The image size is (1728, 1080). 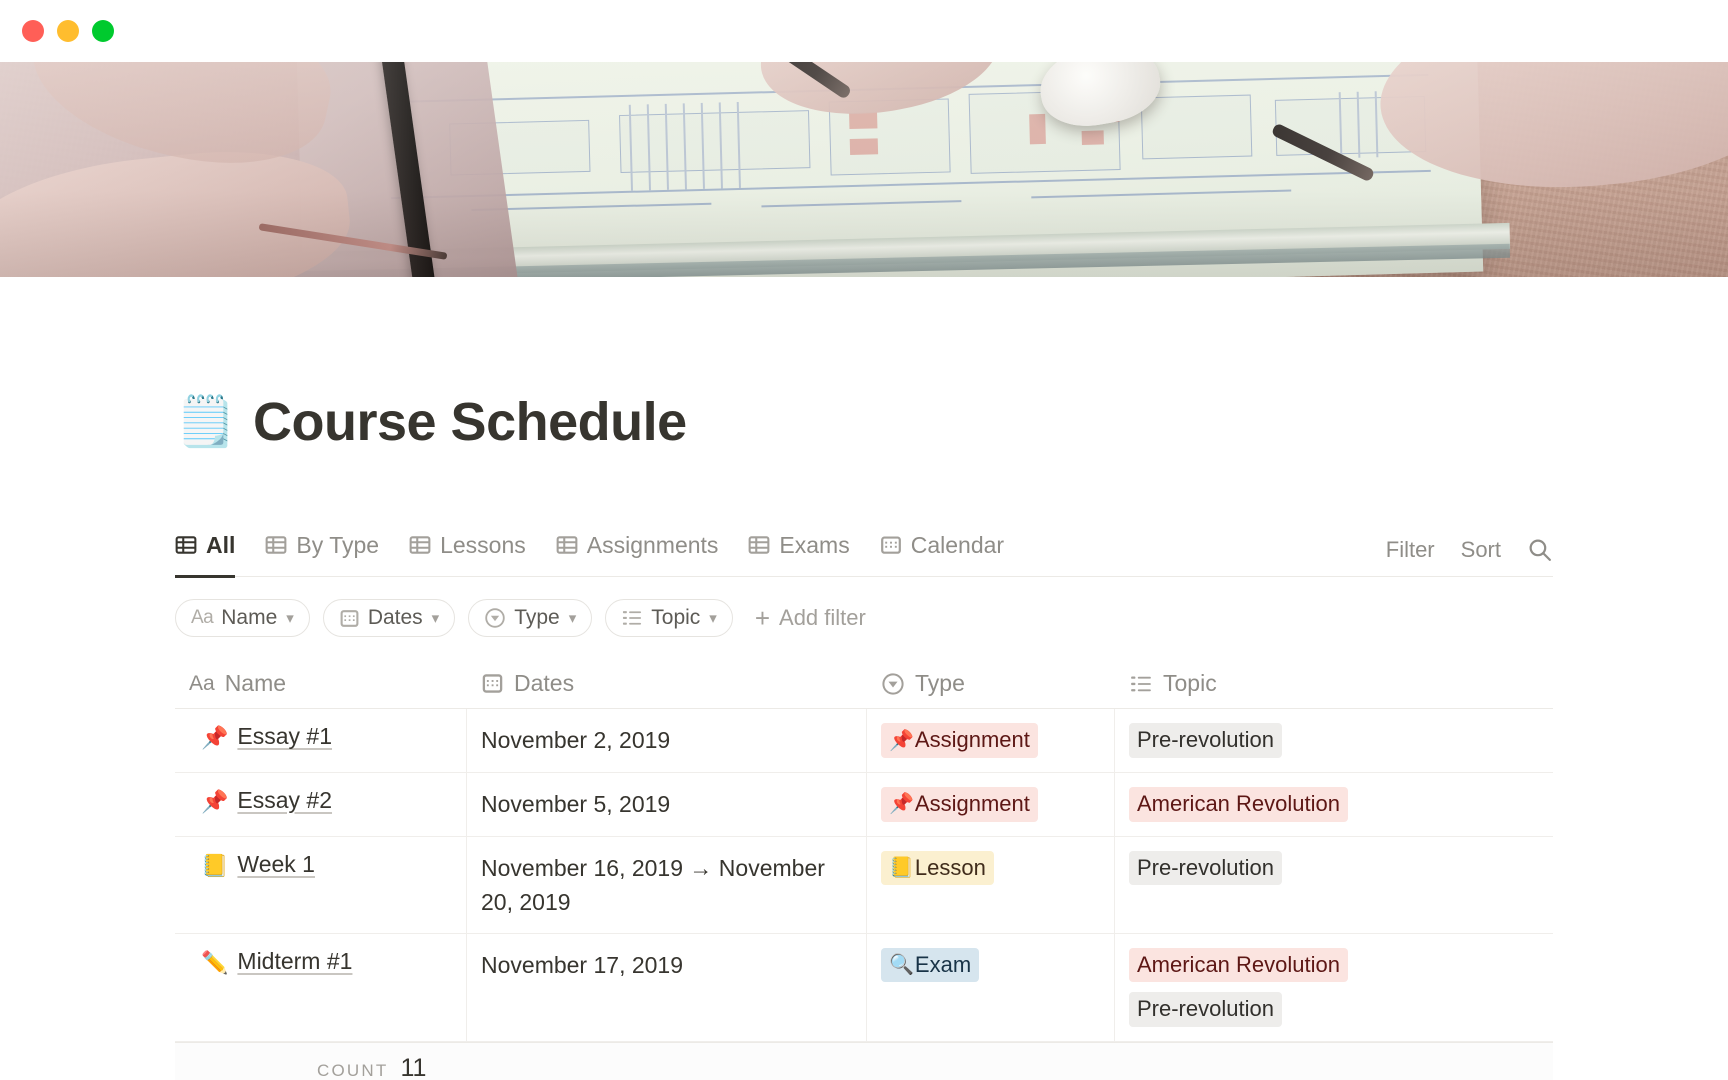 What do you see at coordinates (901, 964) in the screenshot?
I see `magnifier-icon: 🔍` at bounding box center [901, 964].